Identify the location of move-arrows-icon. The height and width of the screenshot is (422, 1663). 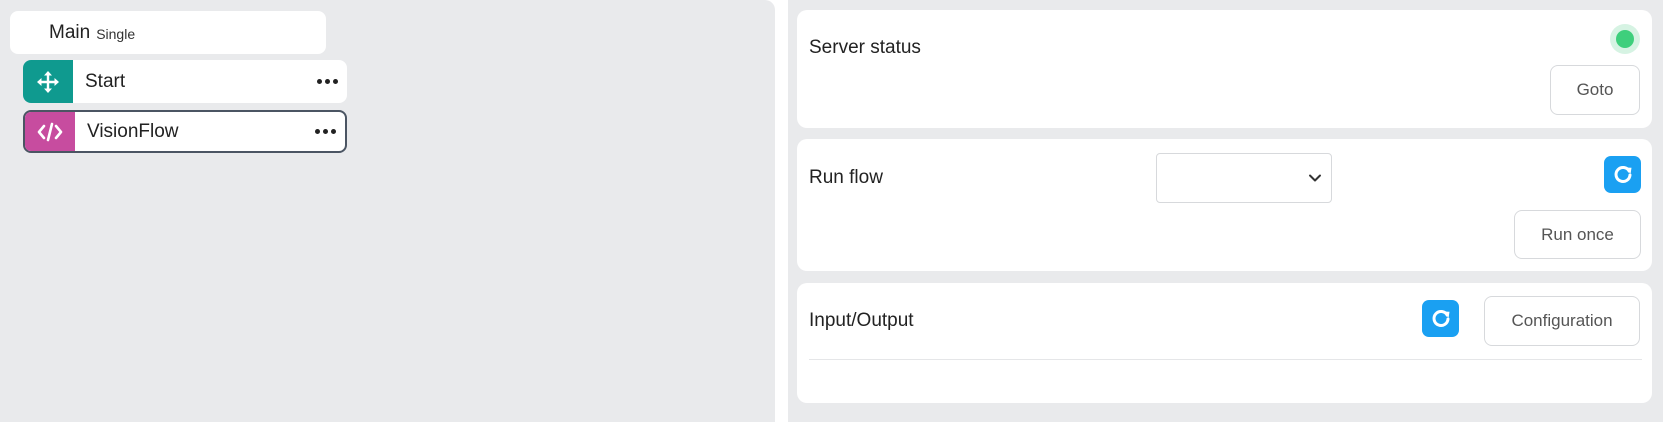
(48, 81).